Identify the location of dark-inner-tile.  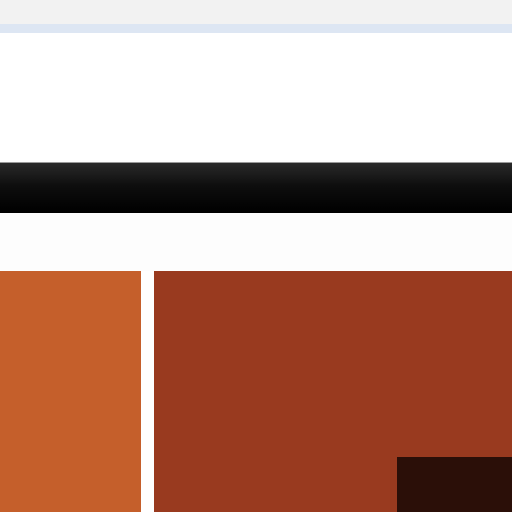
(454, 484).